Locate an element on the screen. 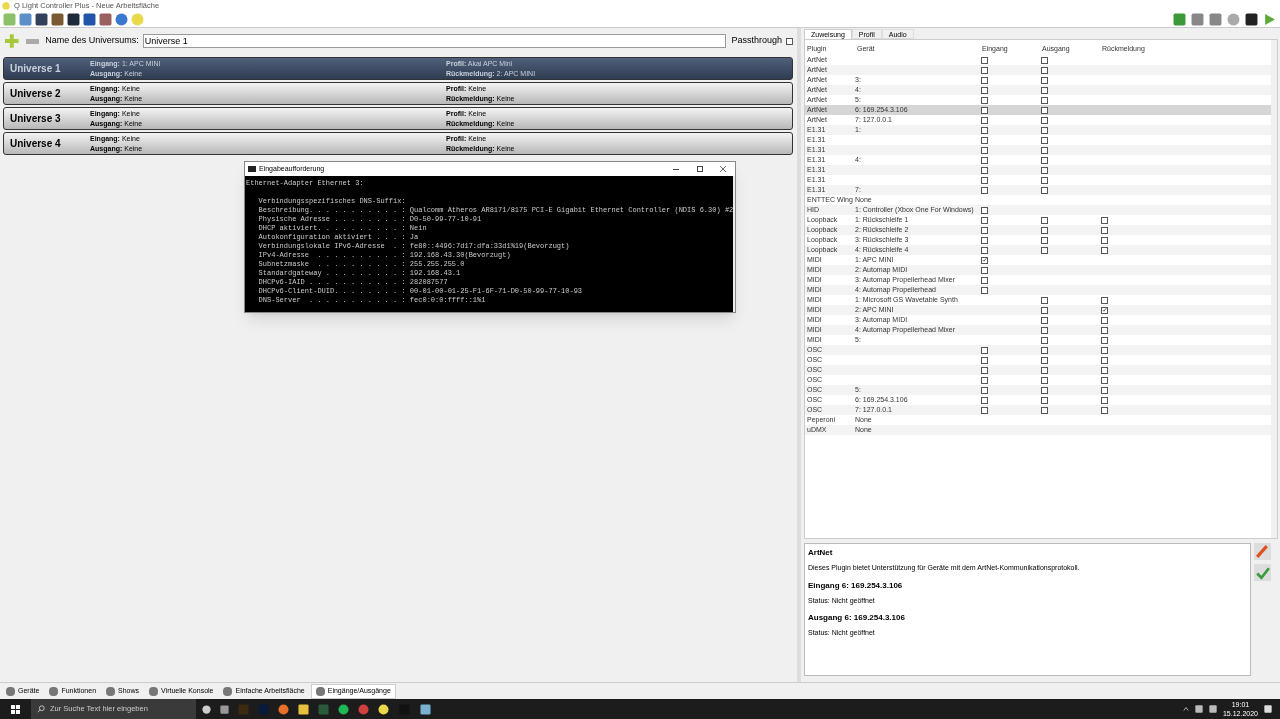 The width and height of the screenshot is (1280, 719). passthrough-label: Passthrough is located at coordinates (757, 41).